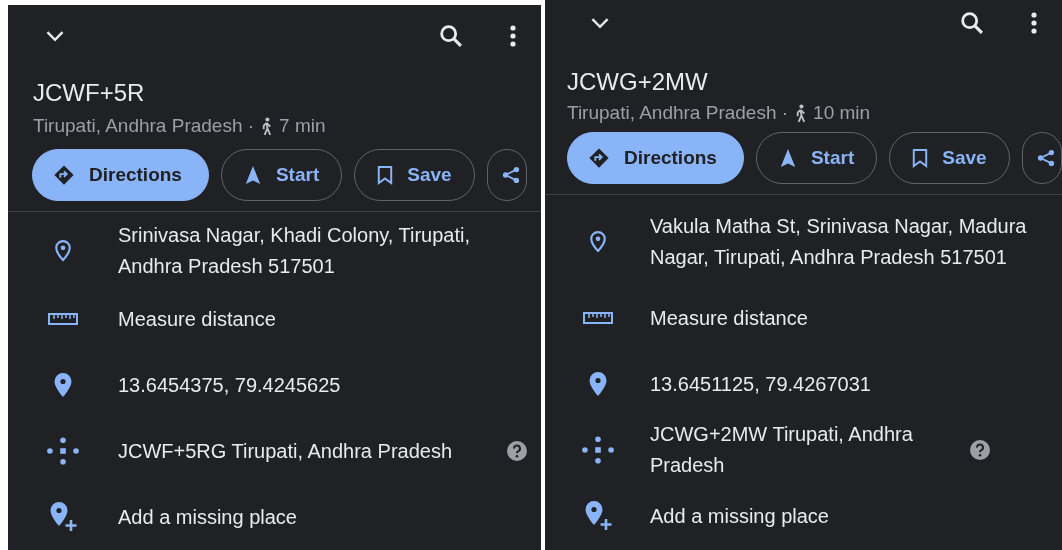  I want to click on detail-text: 13.6451125, 79.4267031, so click(761, 384).